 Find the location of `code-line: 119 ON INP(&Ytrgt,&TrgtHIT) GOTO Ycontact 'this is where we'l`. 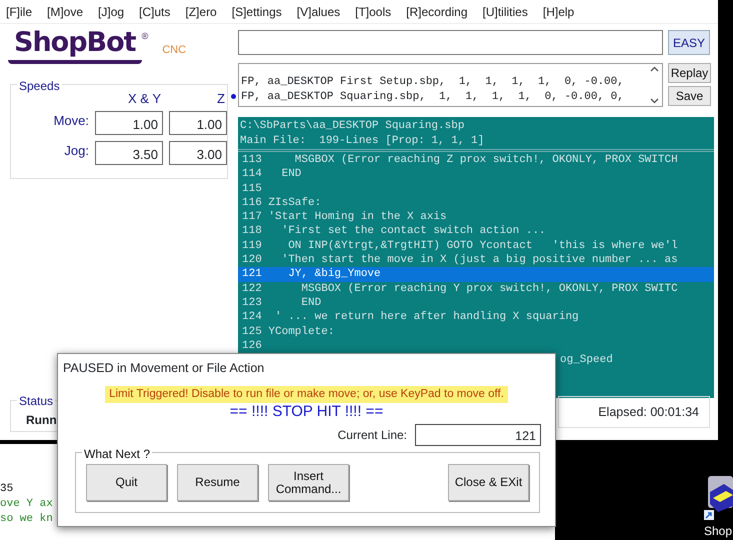

code-line: 119 ON INP(&Ytrgt,&TrgtHIT) GOTO Ycontact 'this is where we'l is located at coordinates (476, 246).